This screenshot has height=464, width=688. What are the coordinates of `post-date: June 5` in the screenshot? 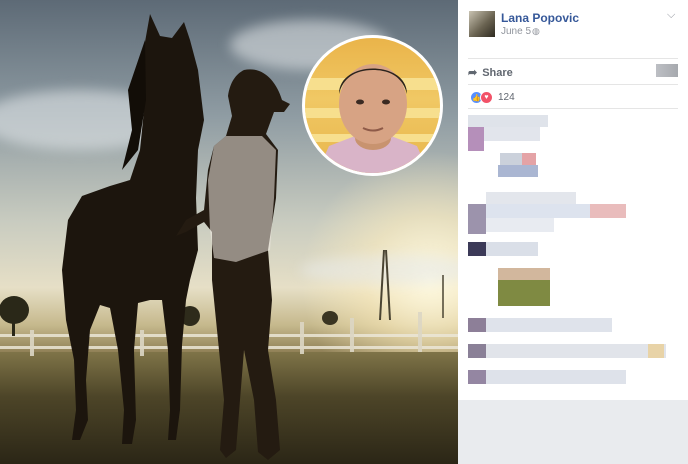 It's located at (516, 31).